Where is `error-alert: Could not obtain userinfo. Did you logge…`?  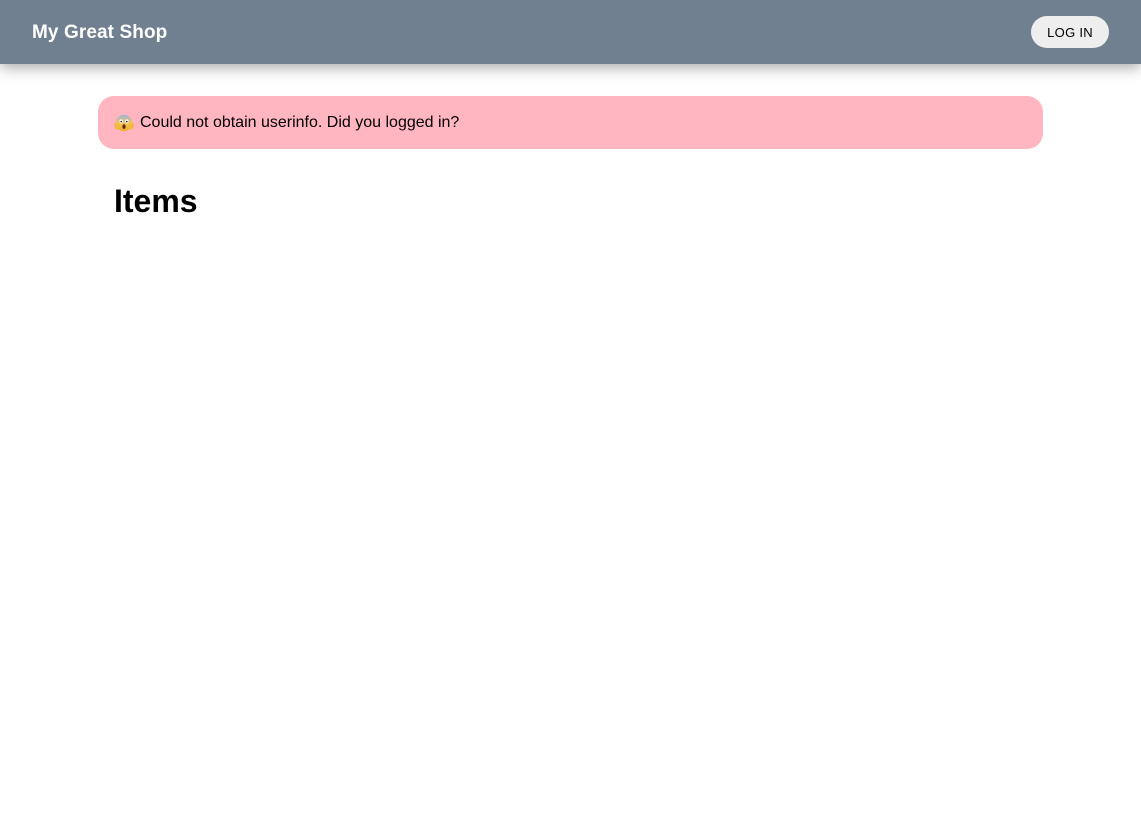 error-alert: Could not obtain userinfo. Did you logge… is located at coordinates (570, 122).